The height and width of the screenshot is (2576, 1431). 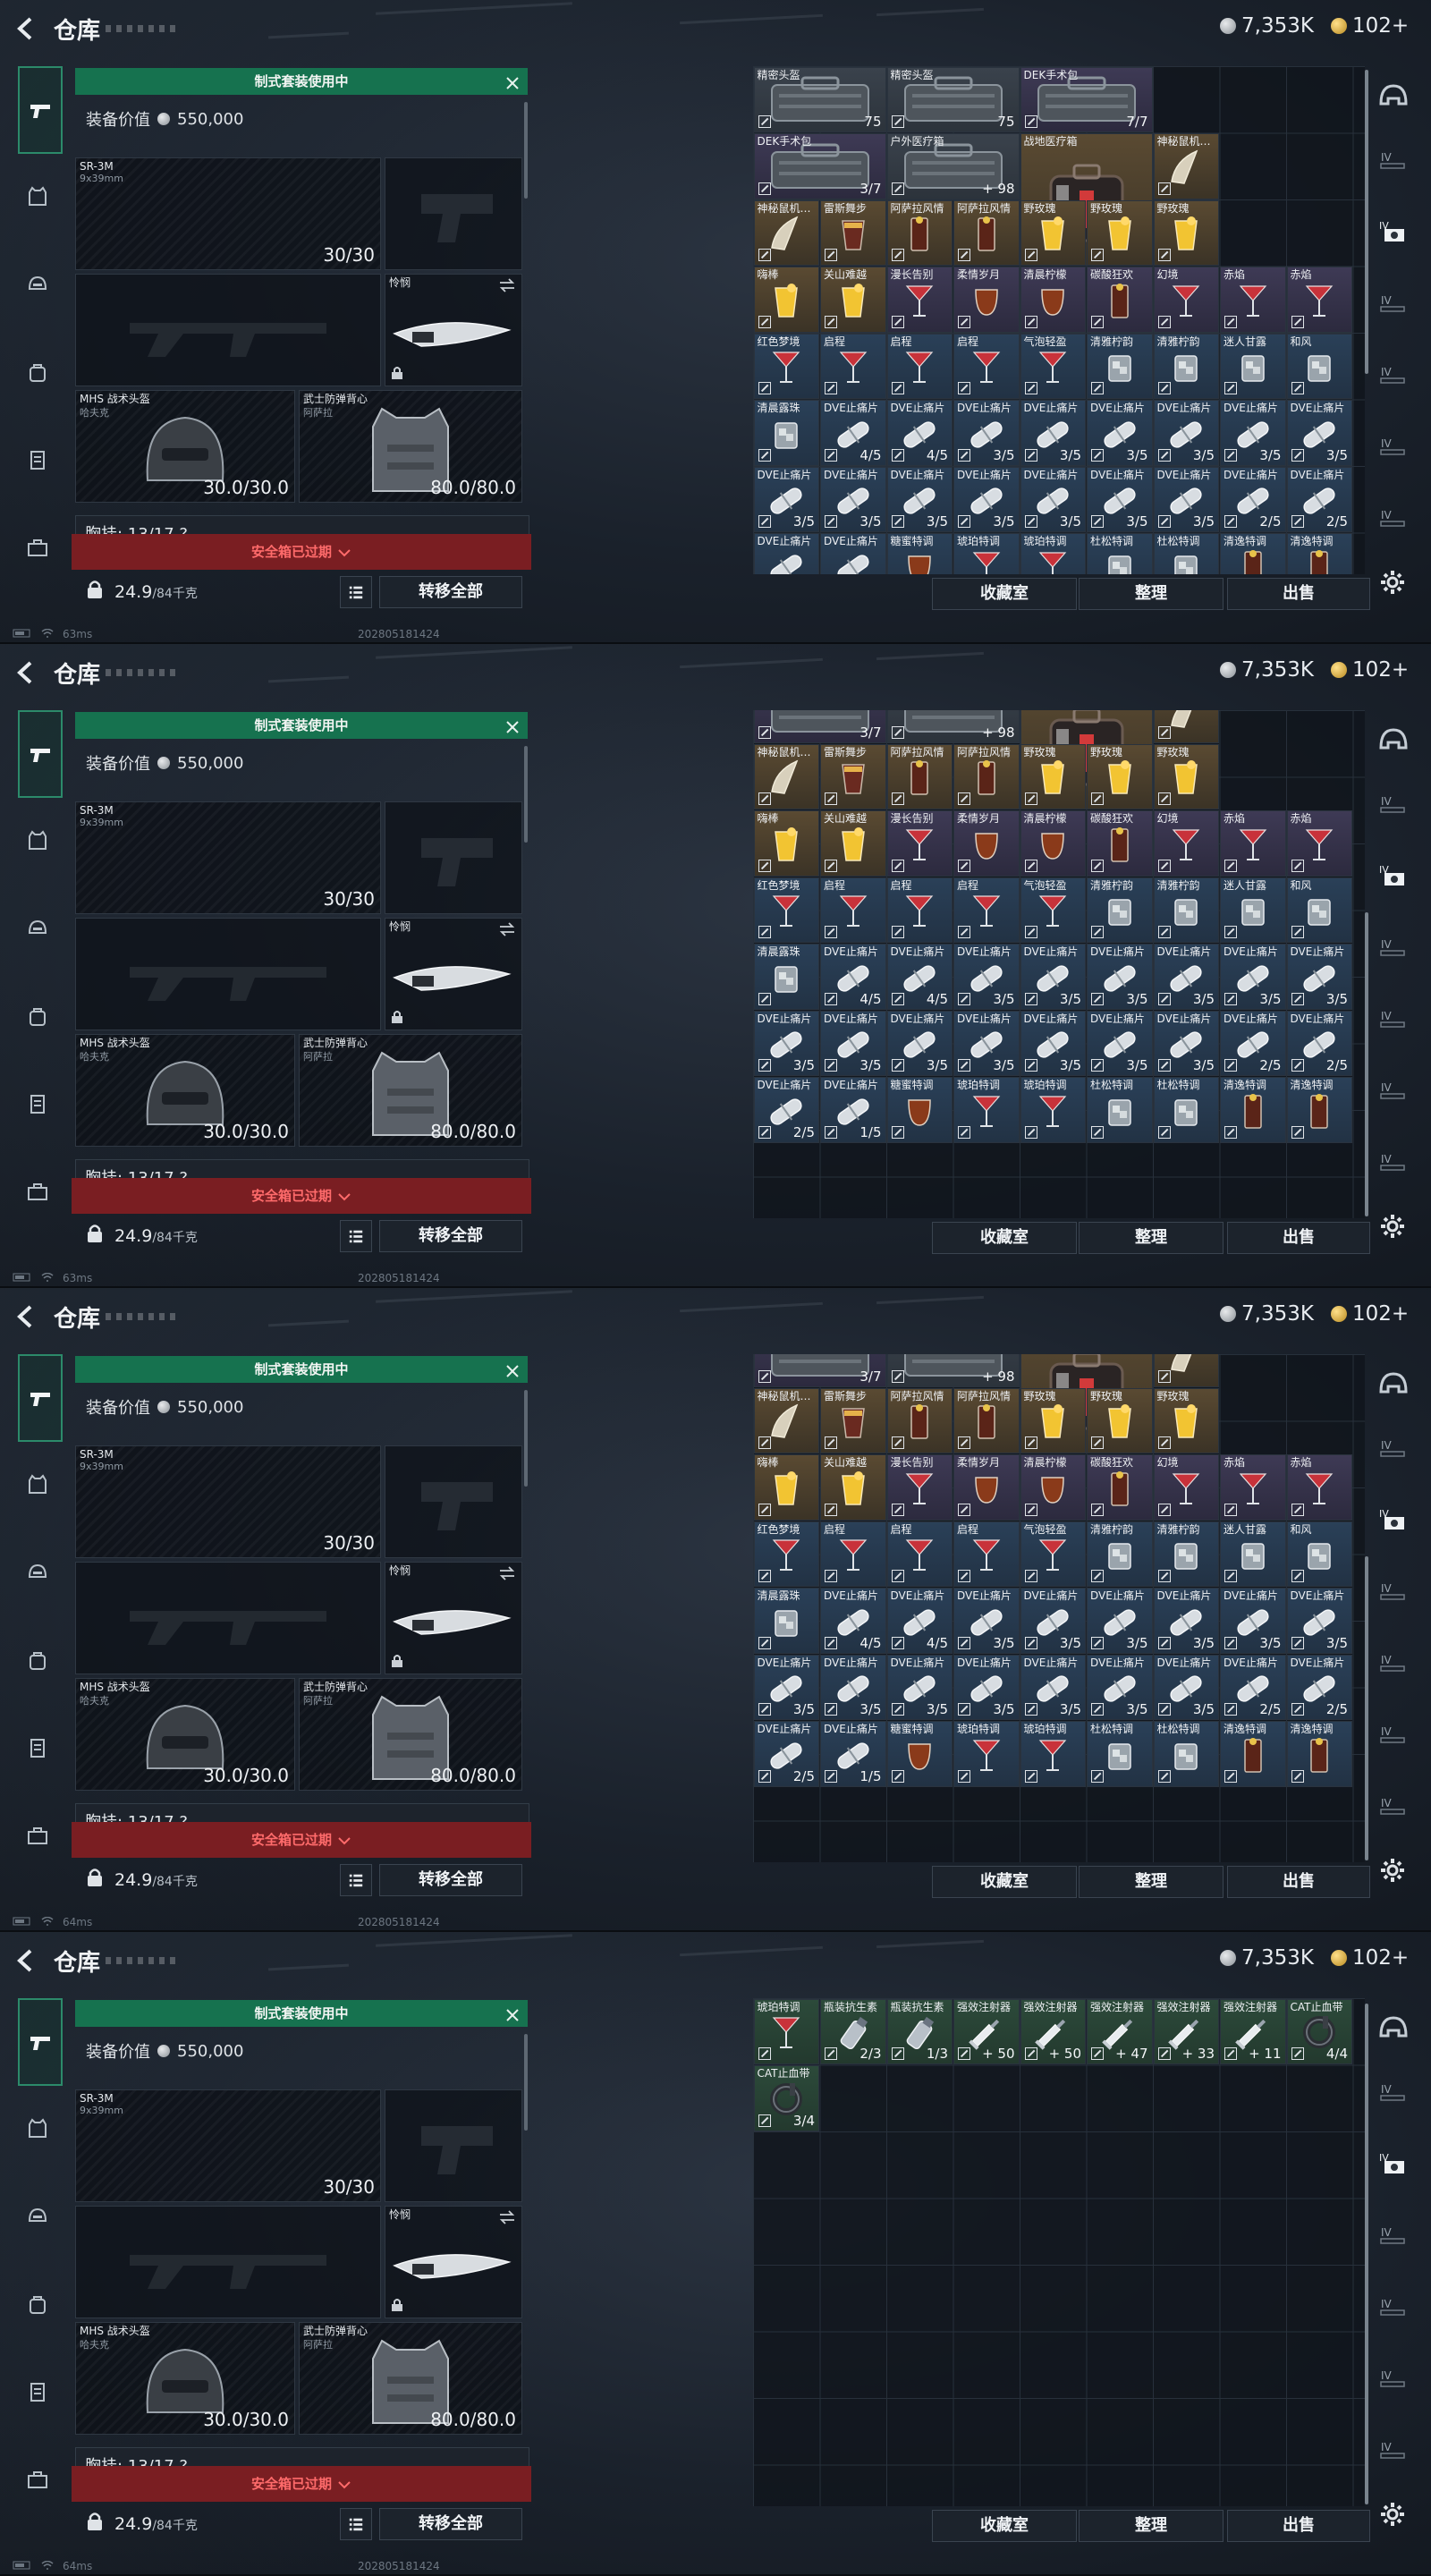 What do you see at coordinates (38, 841) in the screenshot?
I see `armor-tab-icon` at bounding box center [38, 841].